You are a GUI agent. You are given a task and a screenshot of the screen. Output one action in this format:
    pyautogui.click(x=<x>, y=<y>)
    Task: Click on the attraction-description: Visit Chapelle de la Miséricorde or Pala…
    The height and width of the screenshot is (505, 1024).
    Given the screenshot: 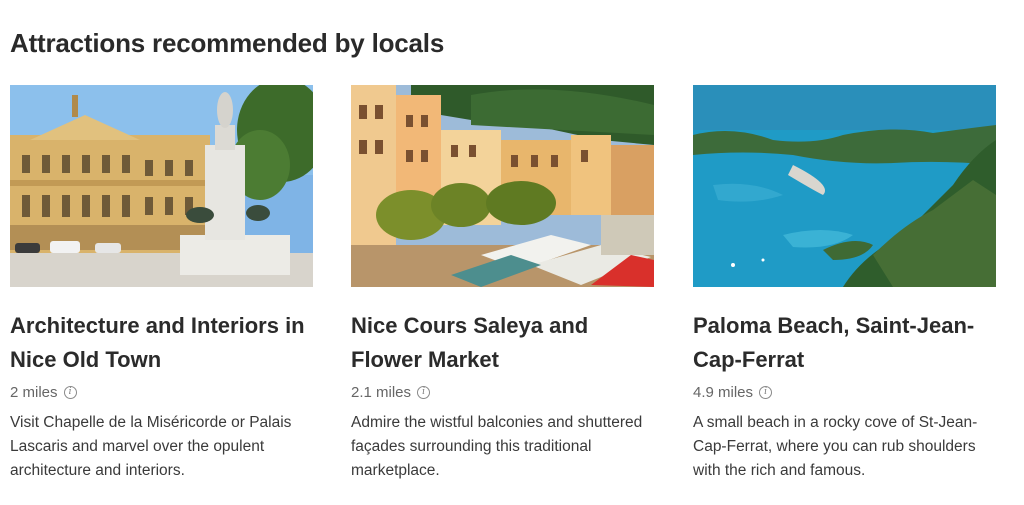 What is the action you would take?
    pyautogui.click(x=151, y=446)
    